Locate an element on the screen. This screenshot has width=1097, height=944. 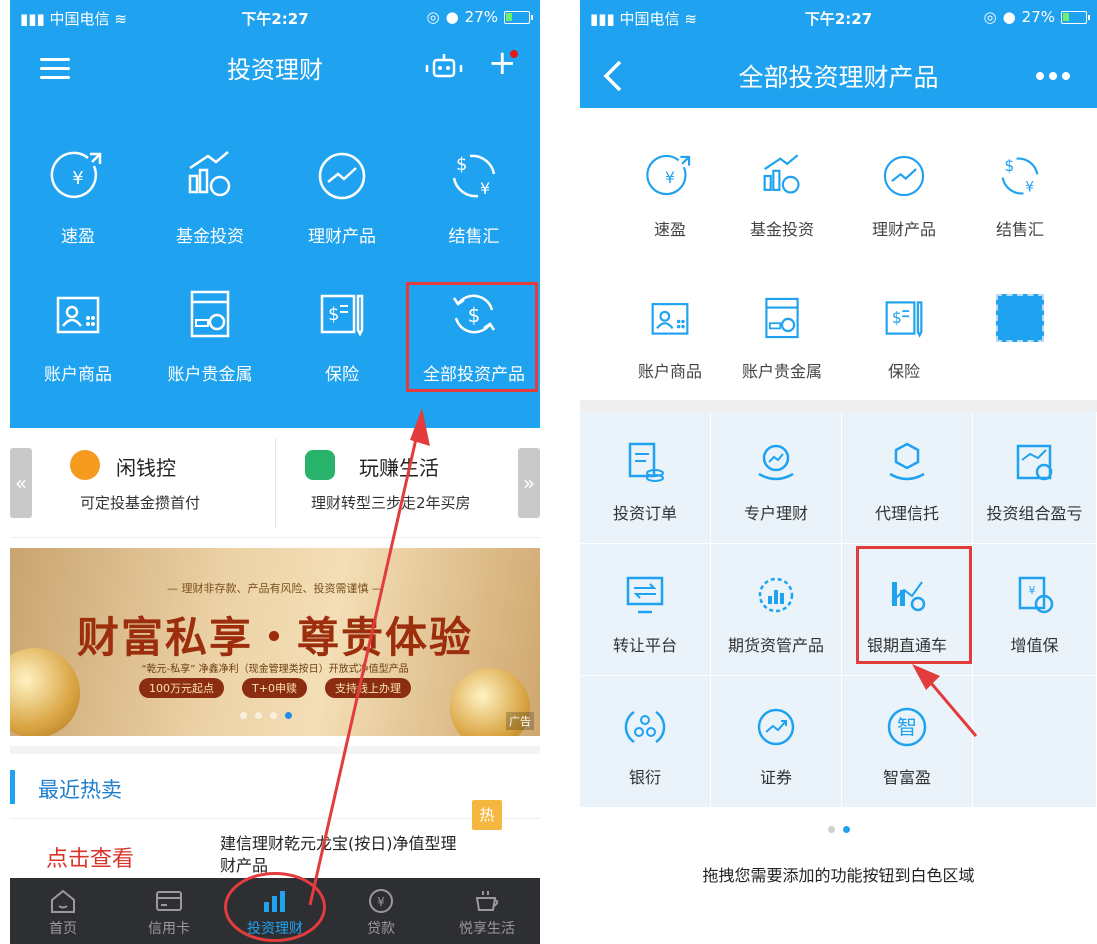
cell-investment-orders: 投资订单 is located at coordinates (645, 478).